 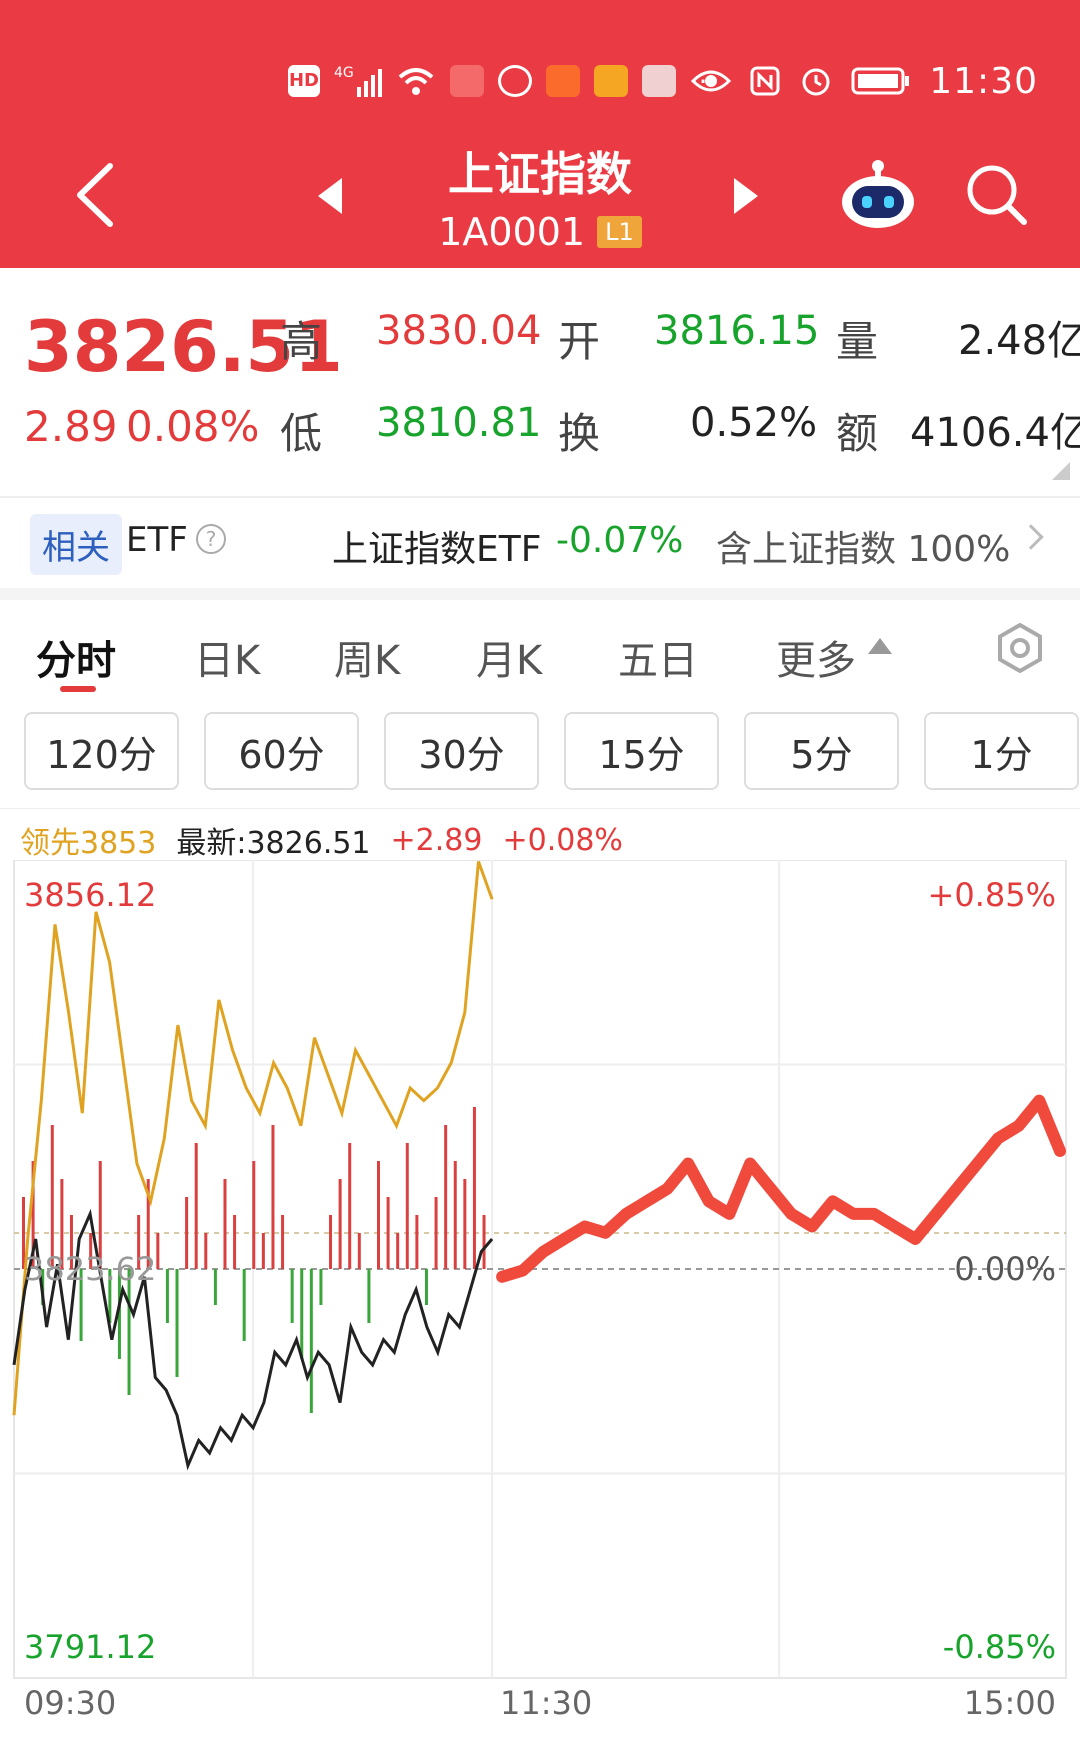 I want to click on level-badge: L1, so click(x=619, y=232).